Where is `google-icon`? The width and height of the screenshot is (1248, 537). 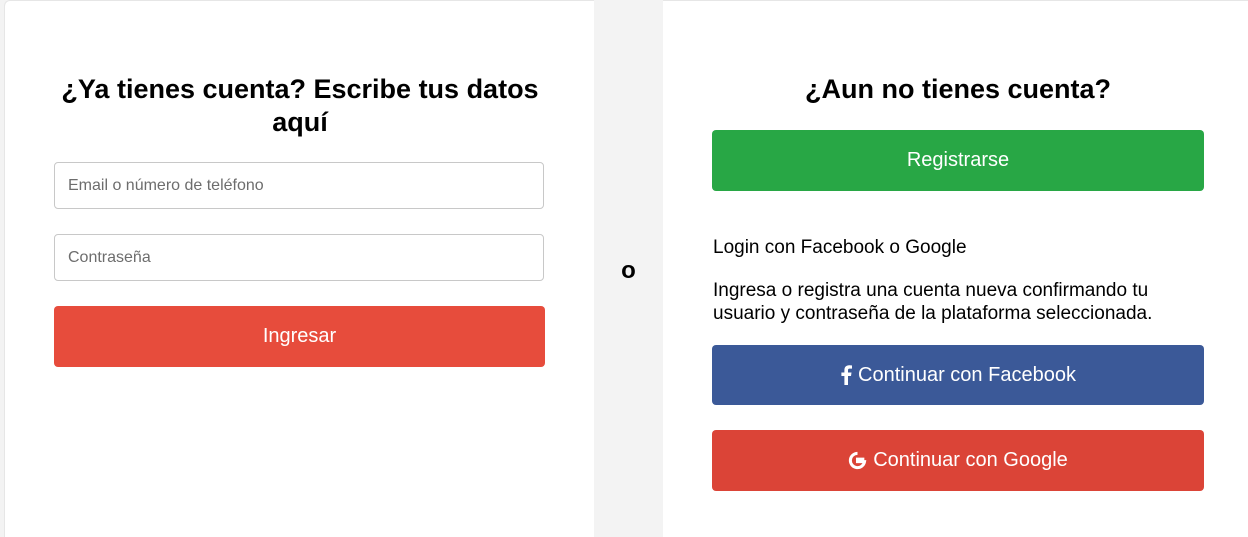 google-icon is located at coordinates (857, 460).